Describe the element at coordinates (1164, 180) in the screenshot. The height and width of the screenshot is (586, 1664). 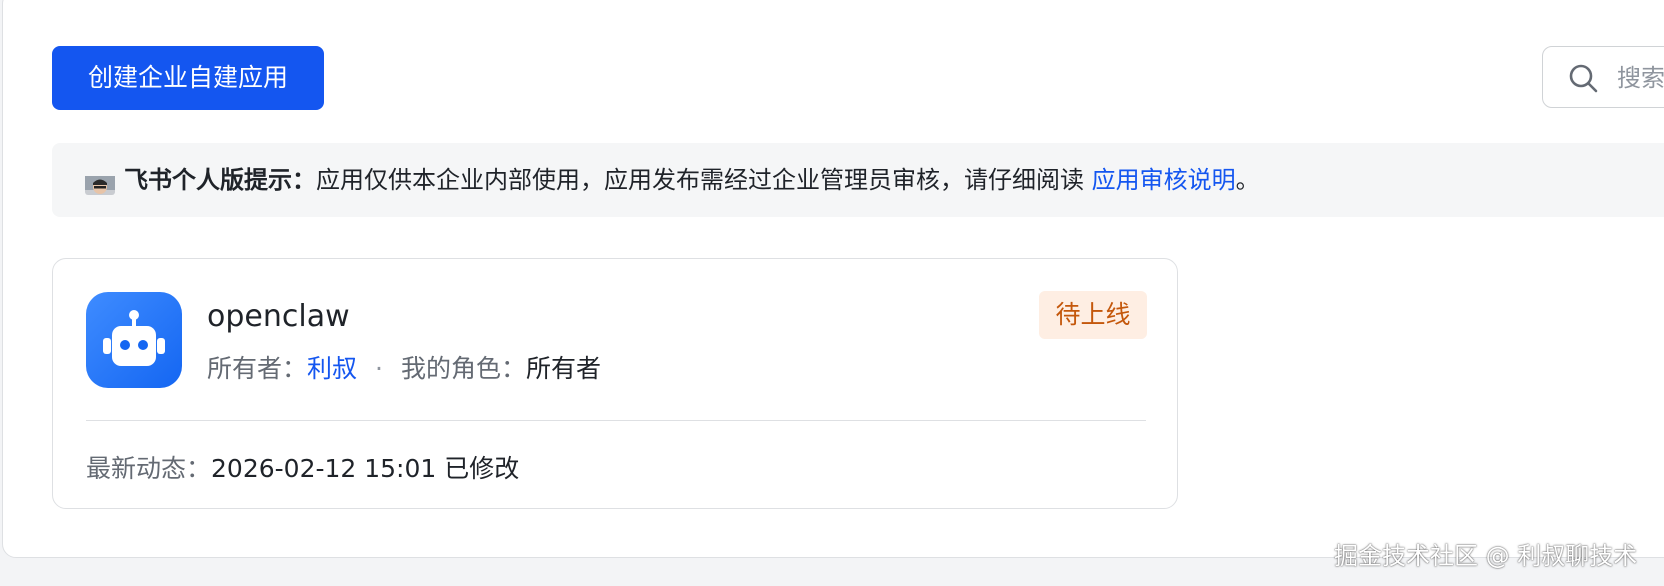
I see `review-guide-link: 应用审核说明` at that location.